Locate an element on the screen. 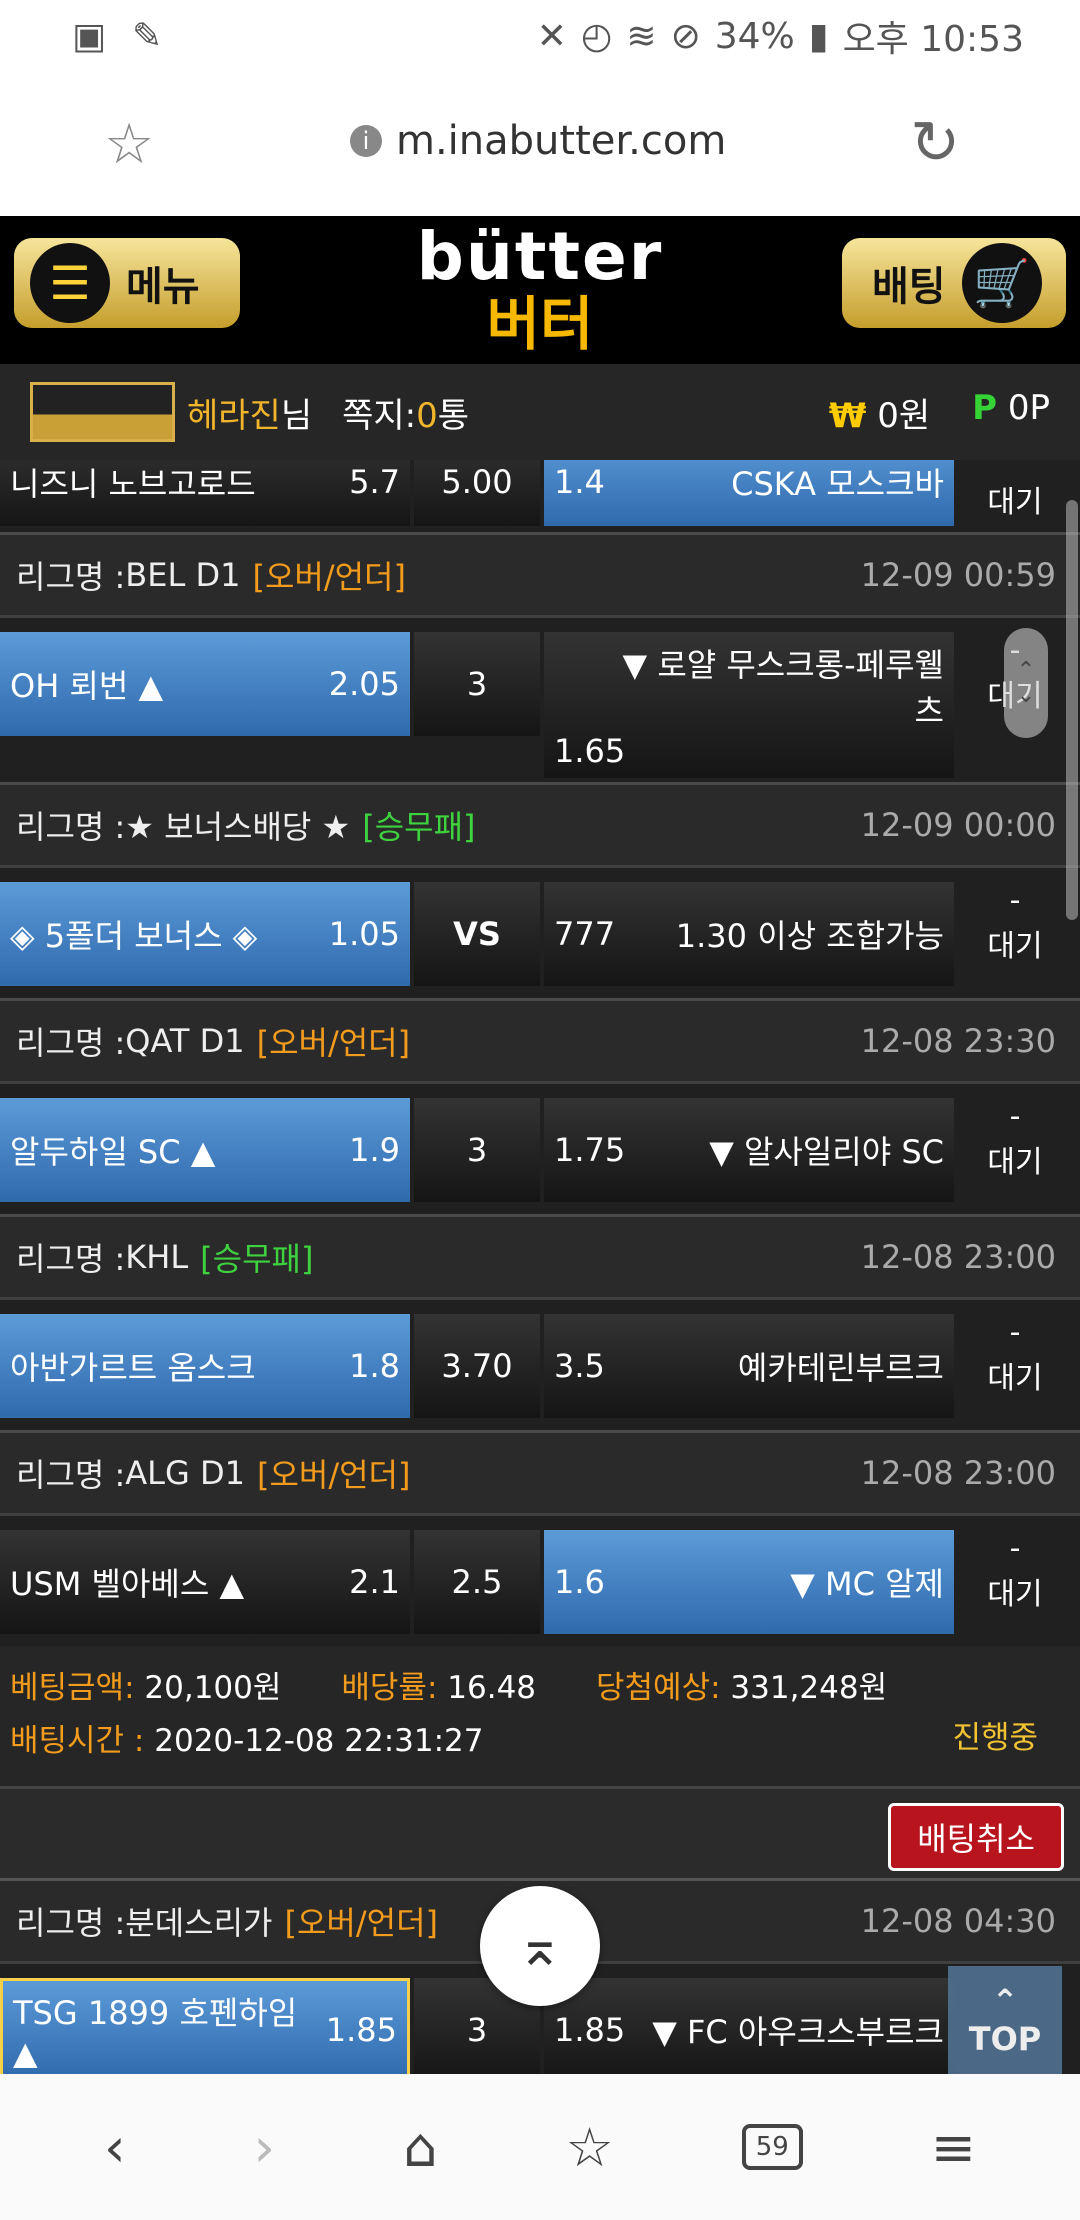  url-field: i m.inabutter.com is located at coordinates (538, 141).